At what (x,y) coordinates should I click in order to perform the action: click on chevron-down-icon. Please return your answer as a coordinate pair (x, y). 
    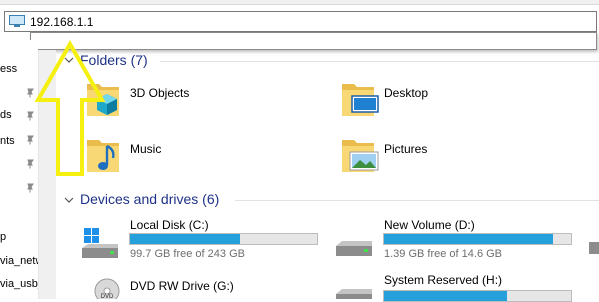
    Looking at the image, I should click on (69, 200).